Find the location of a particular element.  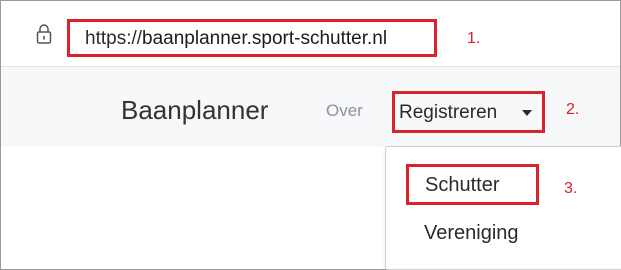

nav-item-registreren: Registreren is located at coordinates (468, 112).